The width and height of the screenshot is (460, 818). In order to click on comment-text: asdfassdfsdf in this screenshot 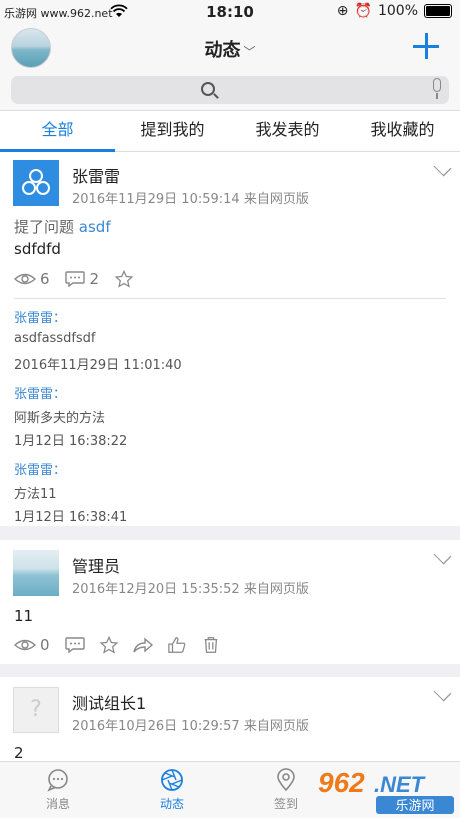, I will do `click(55, 338)`.